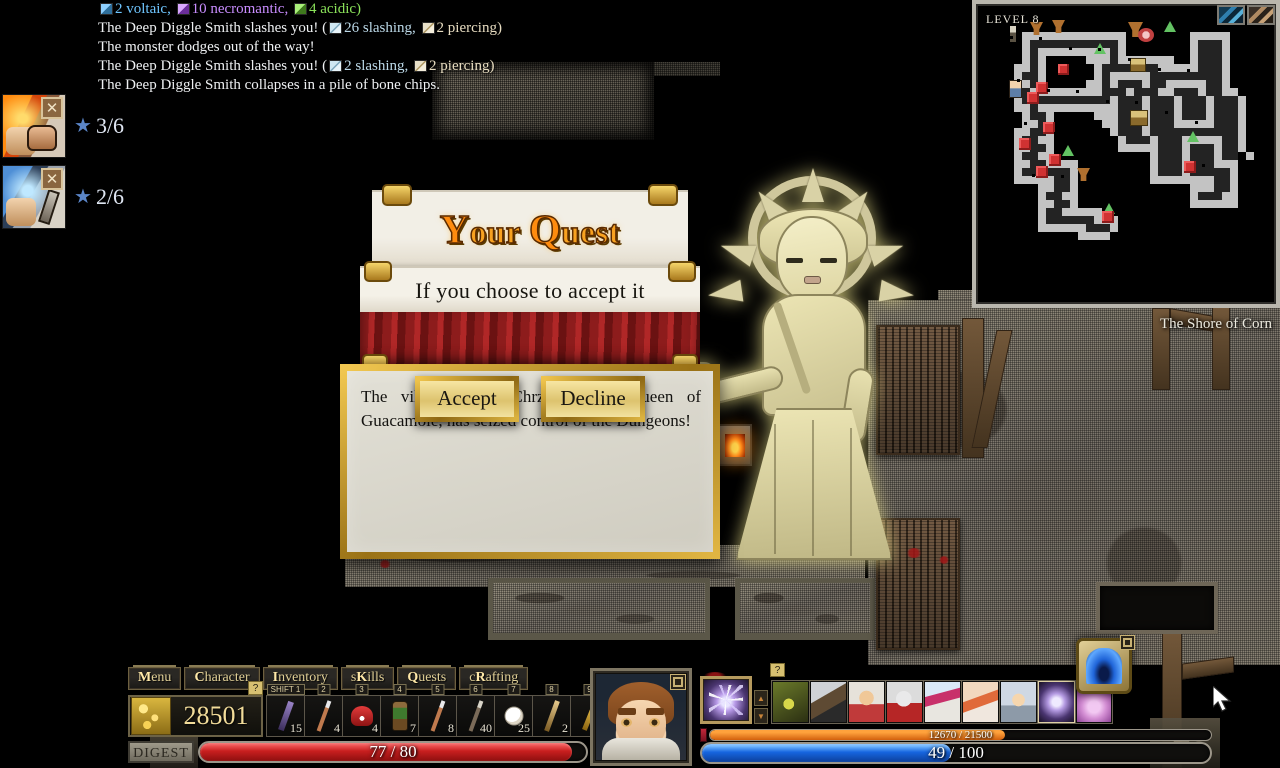 This screenshot has width=1280, height=768. What do you see at coordinates (155, 677) in the screenshot?
I see `tab-menu: Menu` at bounding box center [155, 677].